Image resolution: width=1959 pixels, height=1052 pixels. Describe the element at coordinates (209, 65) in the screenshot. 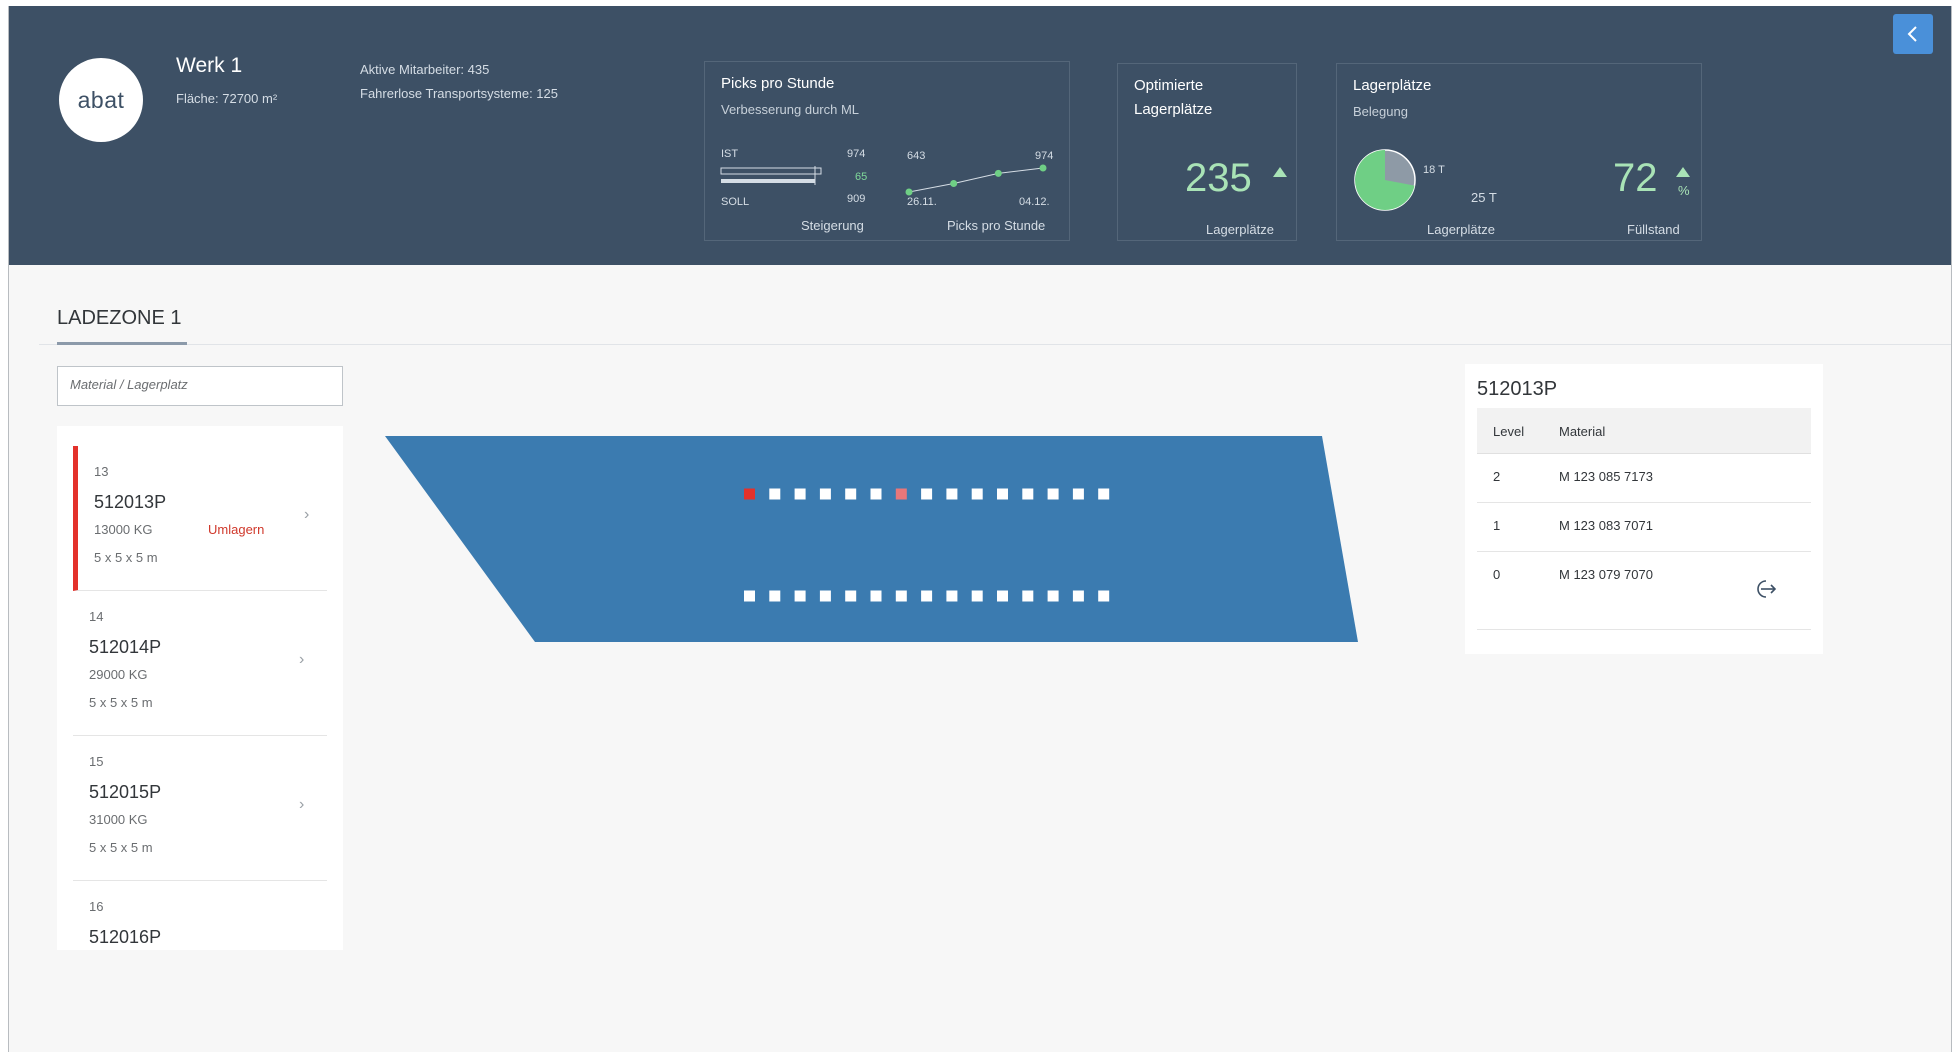

I see `plant-title: Werk 1` at that location.